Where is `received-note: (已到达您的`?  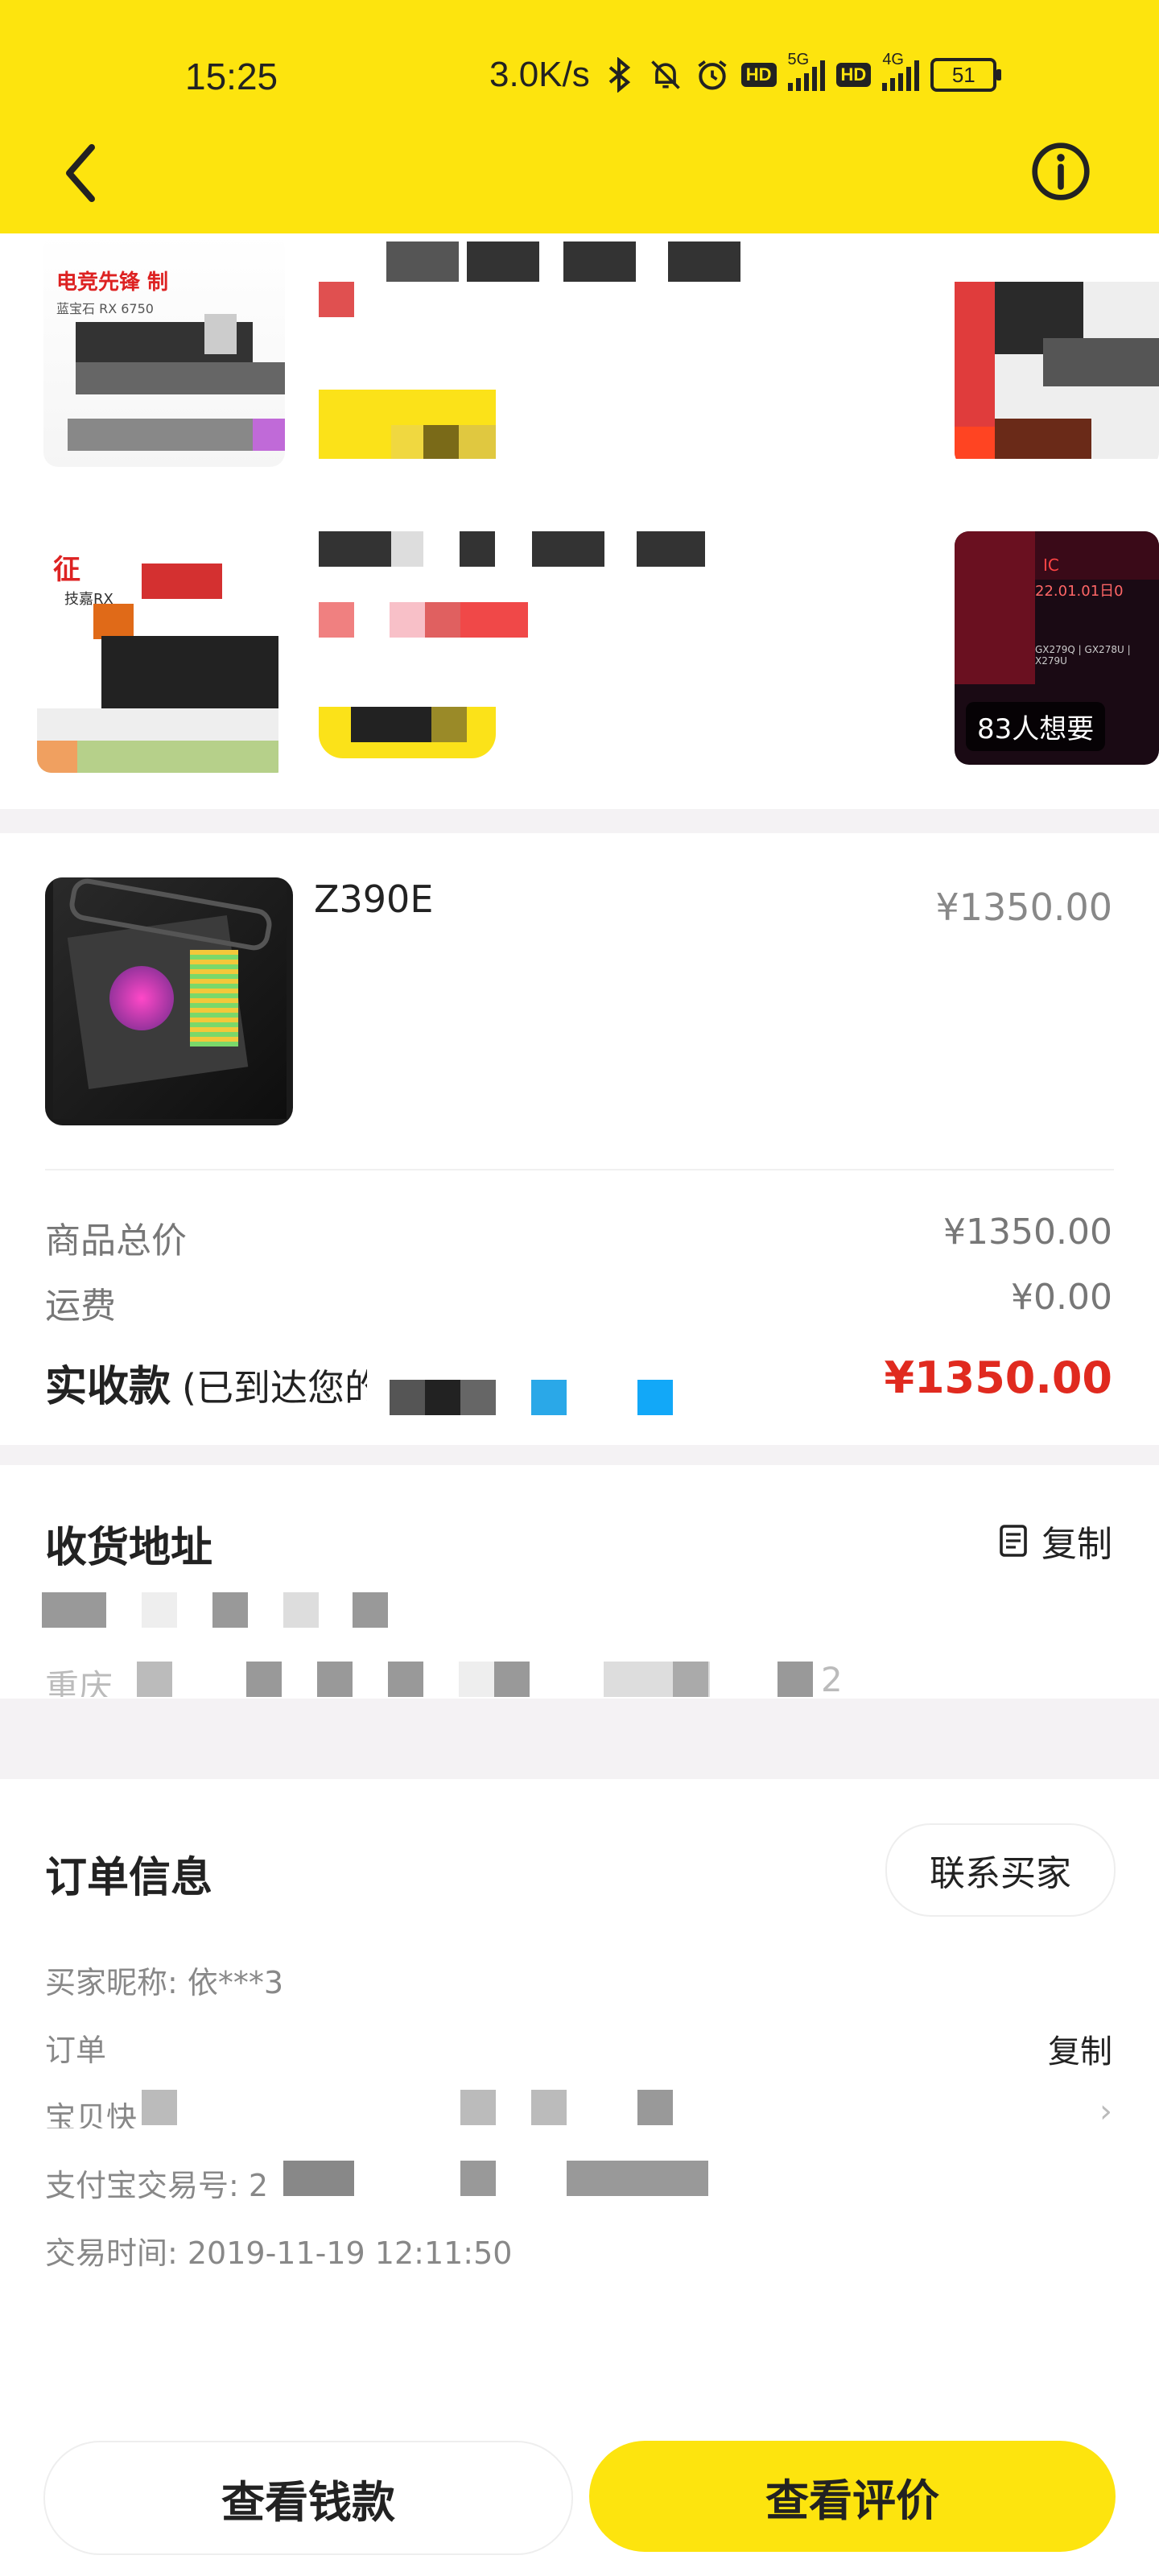 received-note: (已到达您的 is located at coordinates (274, 1388).